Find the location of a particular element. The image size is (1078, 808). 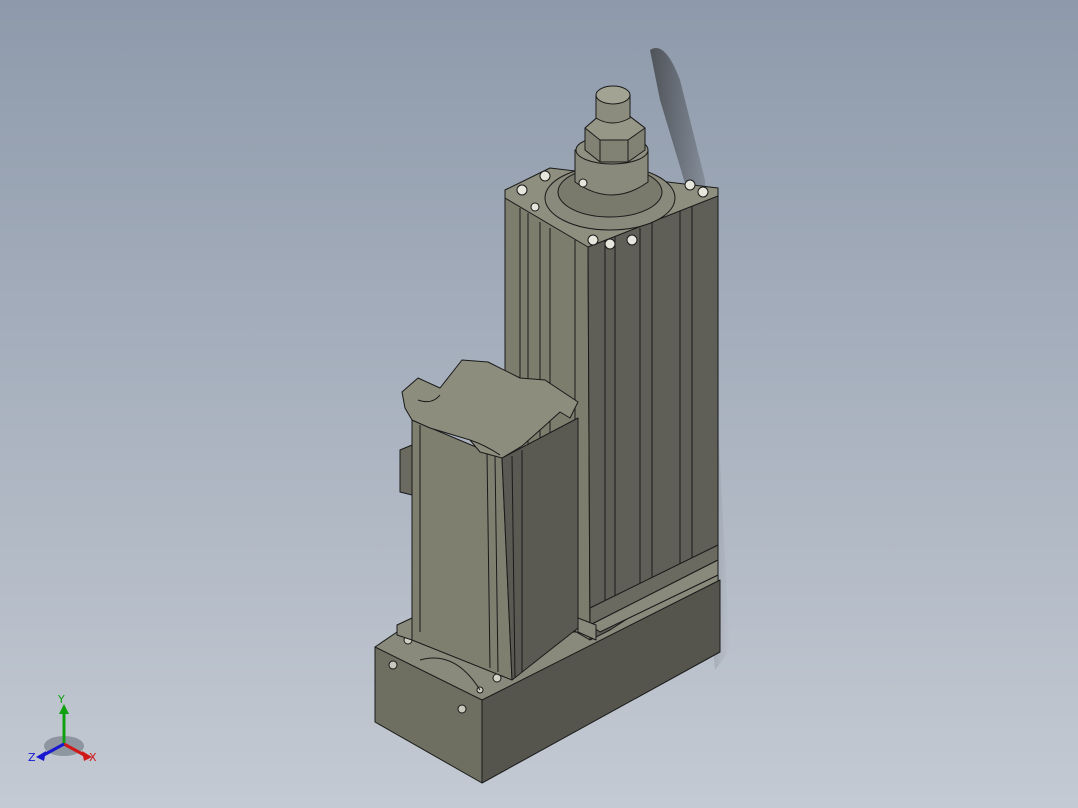

triad-z-label: Z is located at coordinates (32, 757).